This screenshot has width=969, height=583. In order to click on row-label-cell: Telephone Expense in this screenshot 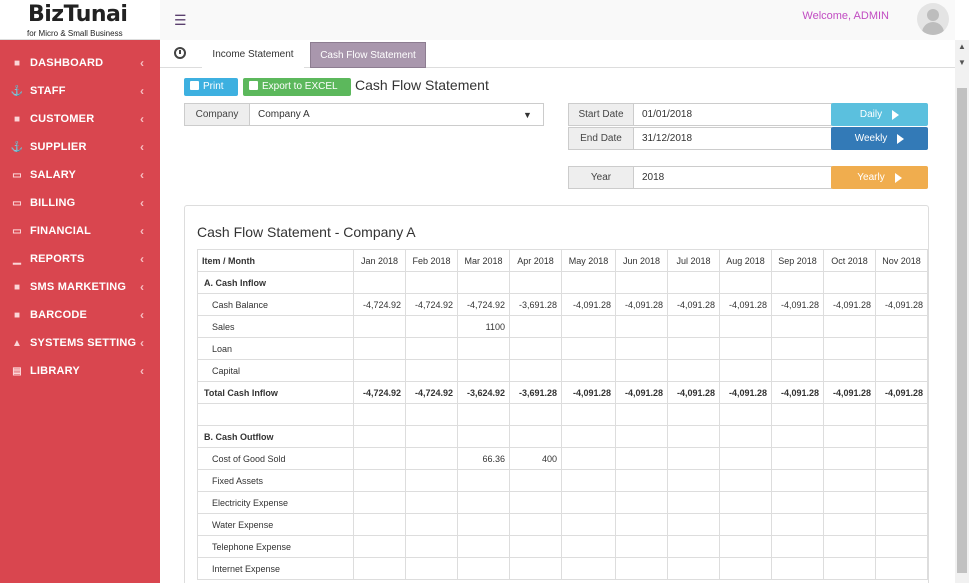, I will do `click(275, 546)`.